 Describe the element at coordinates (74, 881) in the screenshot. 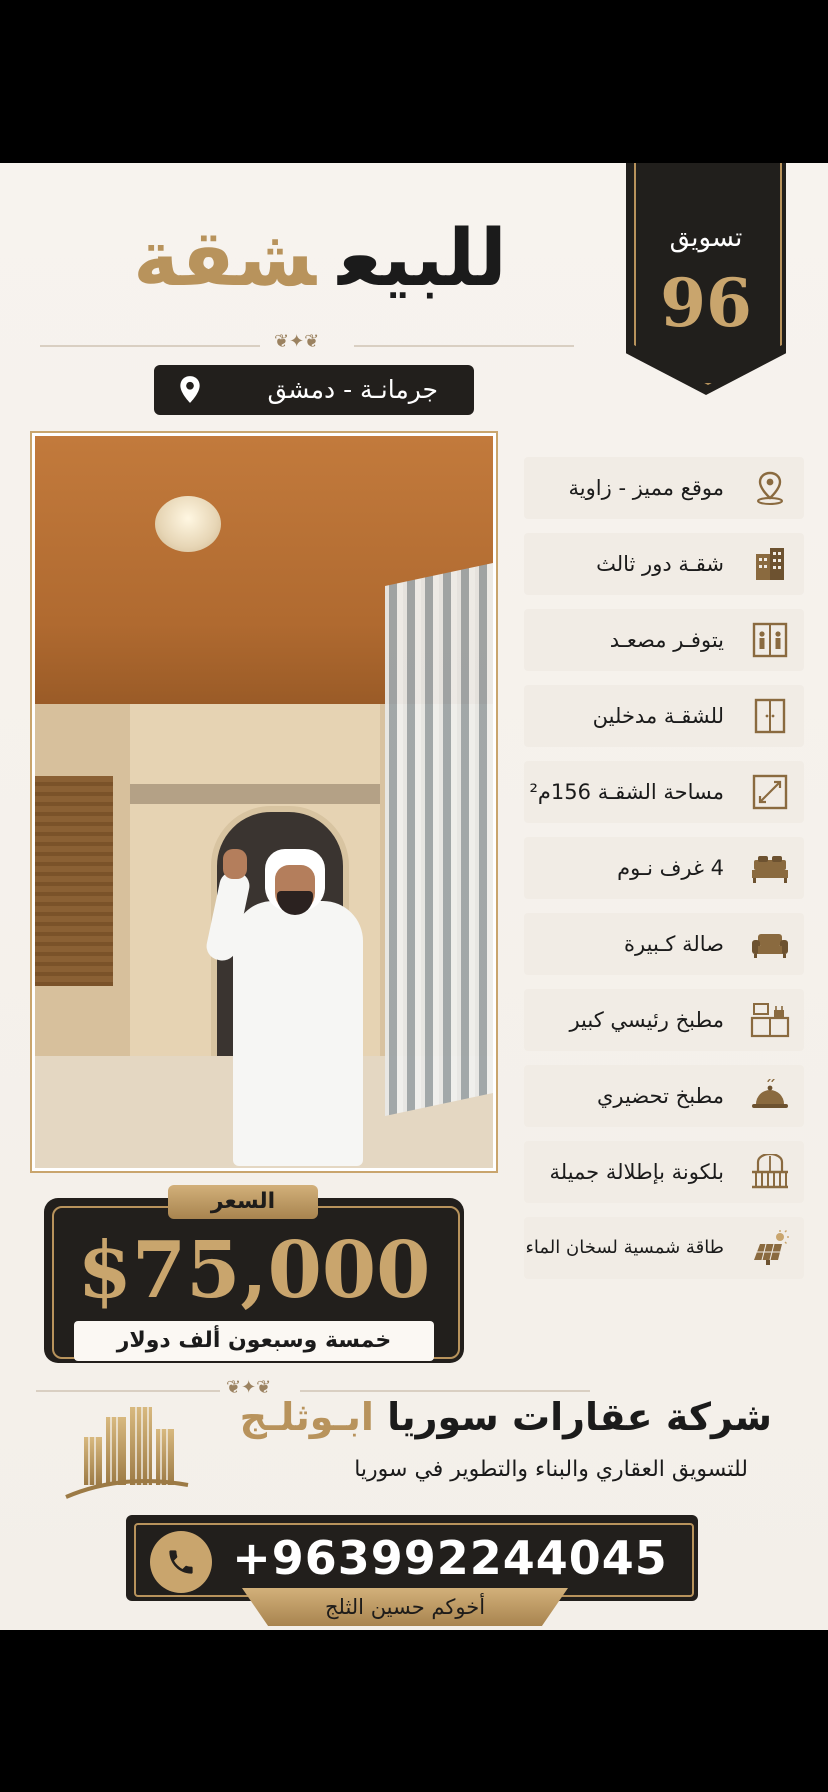

I see `photo-window-shutter` at that location.